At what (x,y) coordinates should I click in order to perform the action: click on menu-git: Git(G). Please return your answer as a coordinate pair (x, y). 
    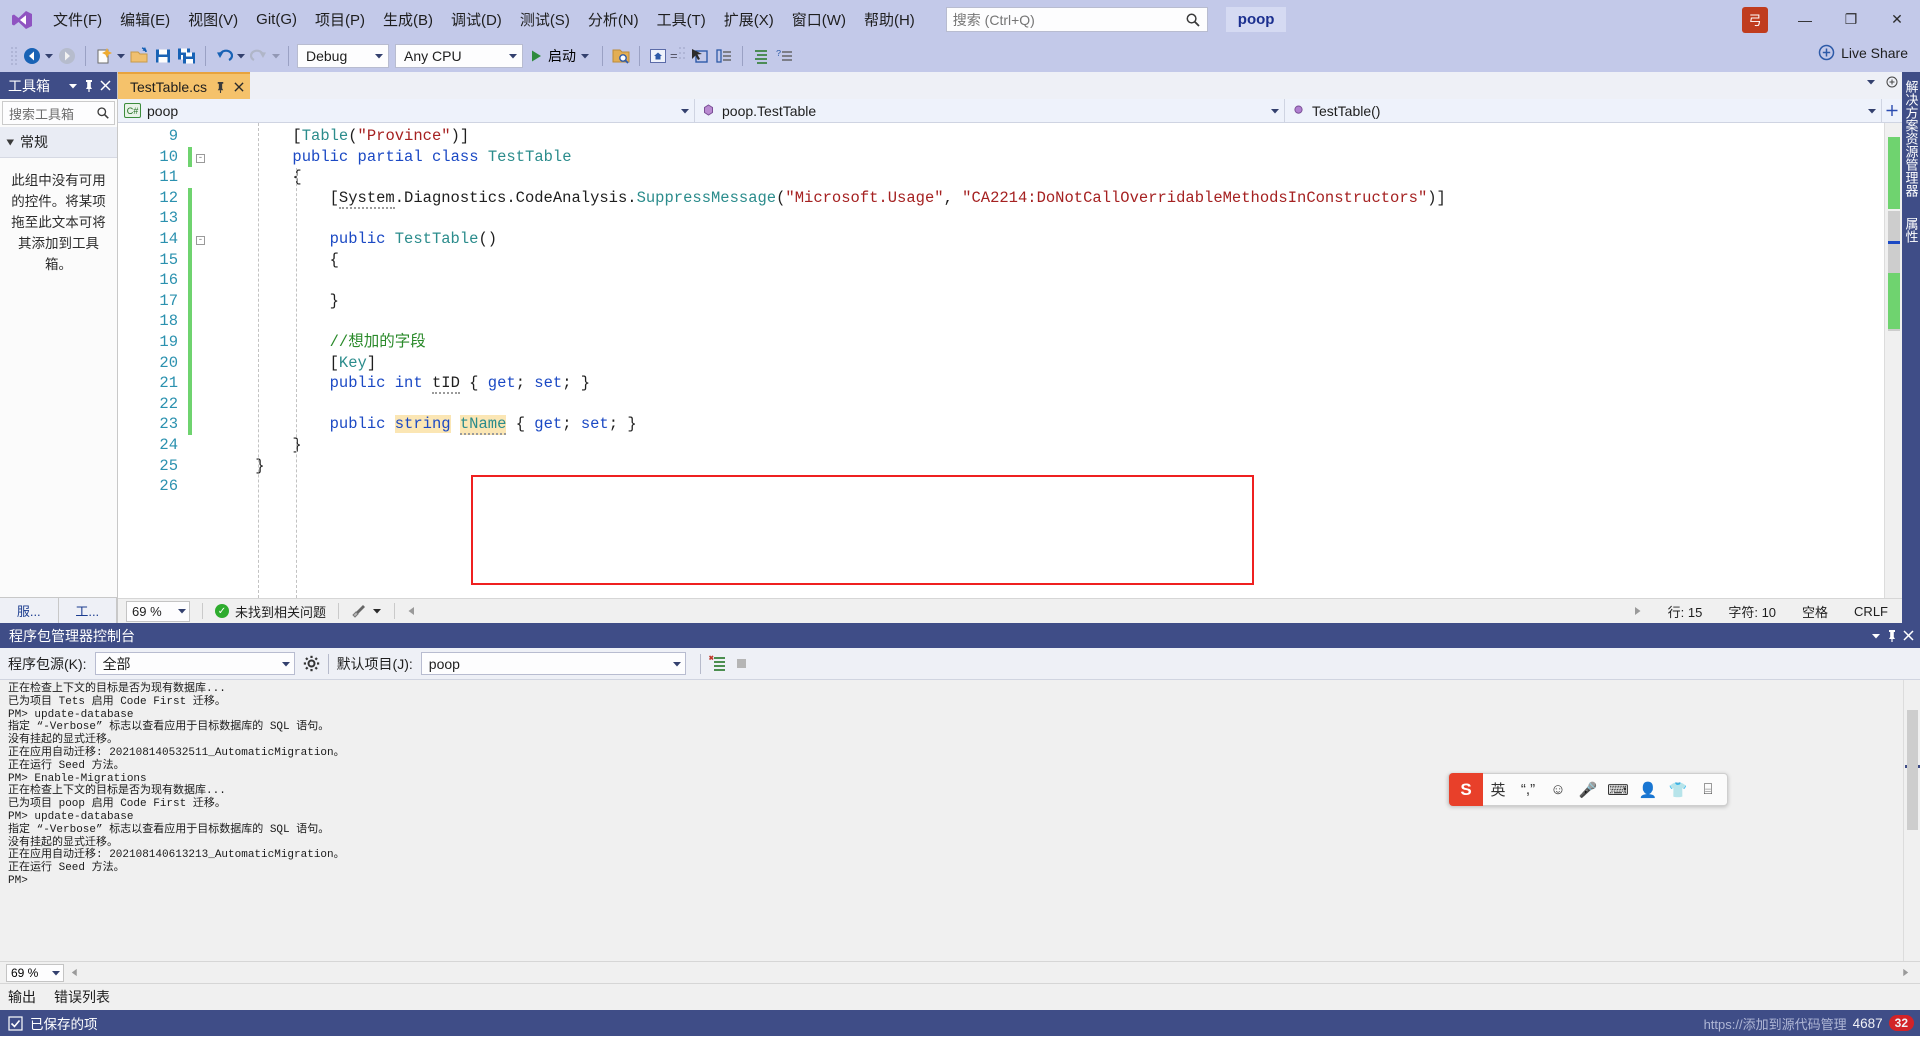
    Looking at the image, I should click on (276, 19).